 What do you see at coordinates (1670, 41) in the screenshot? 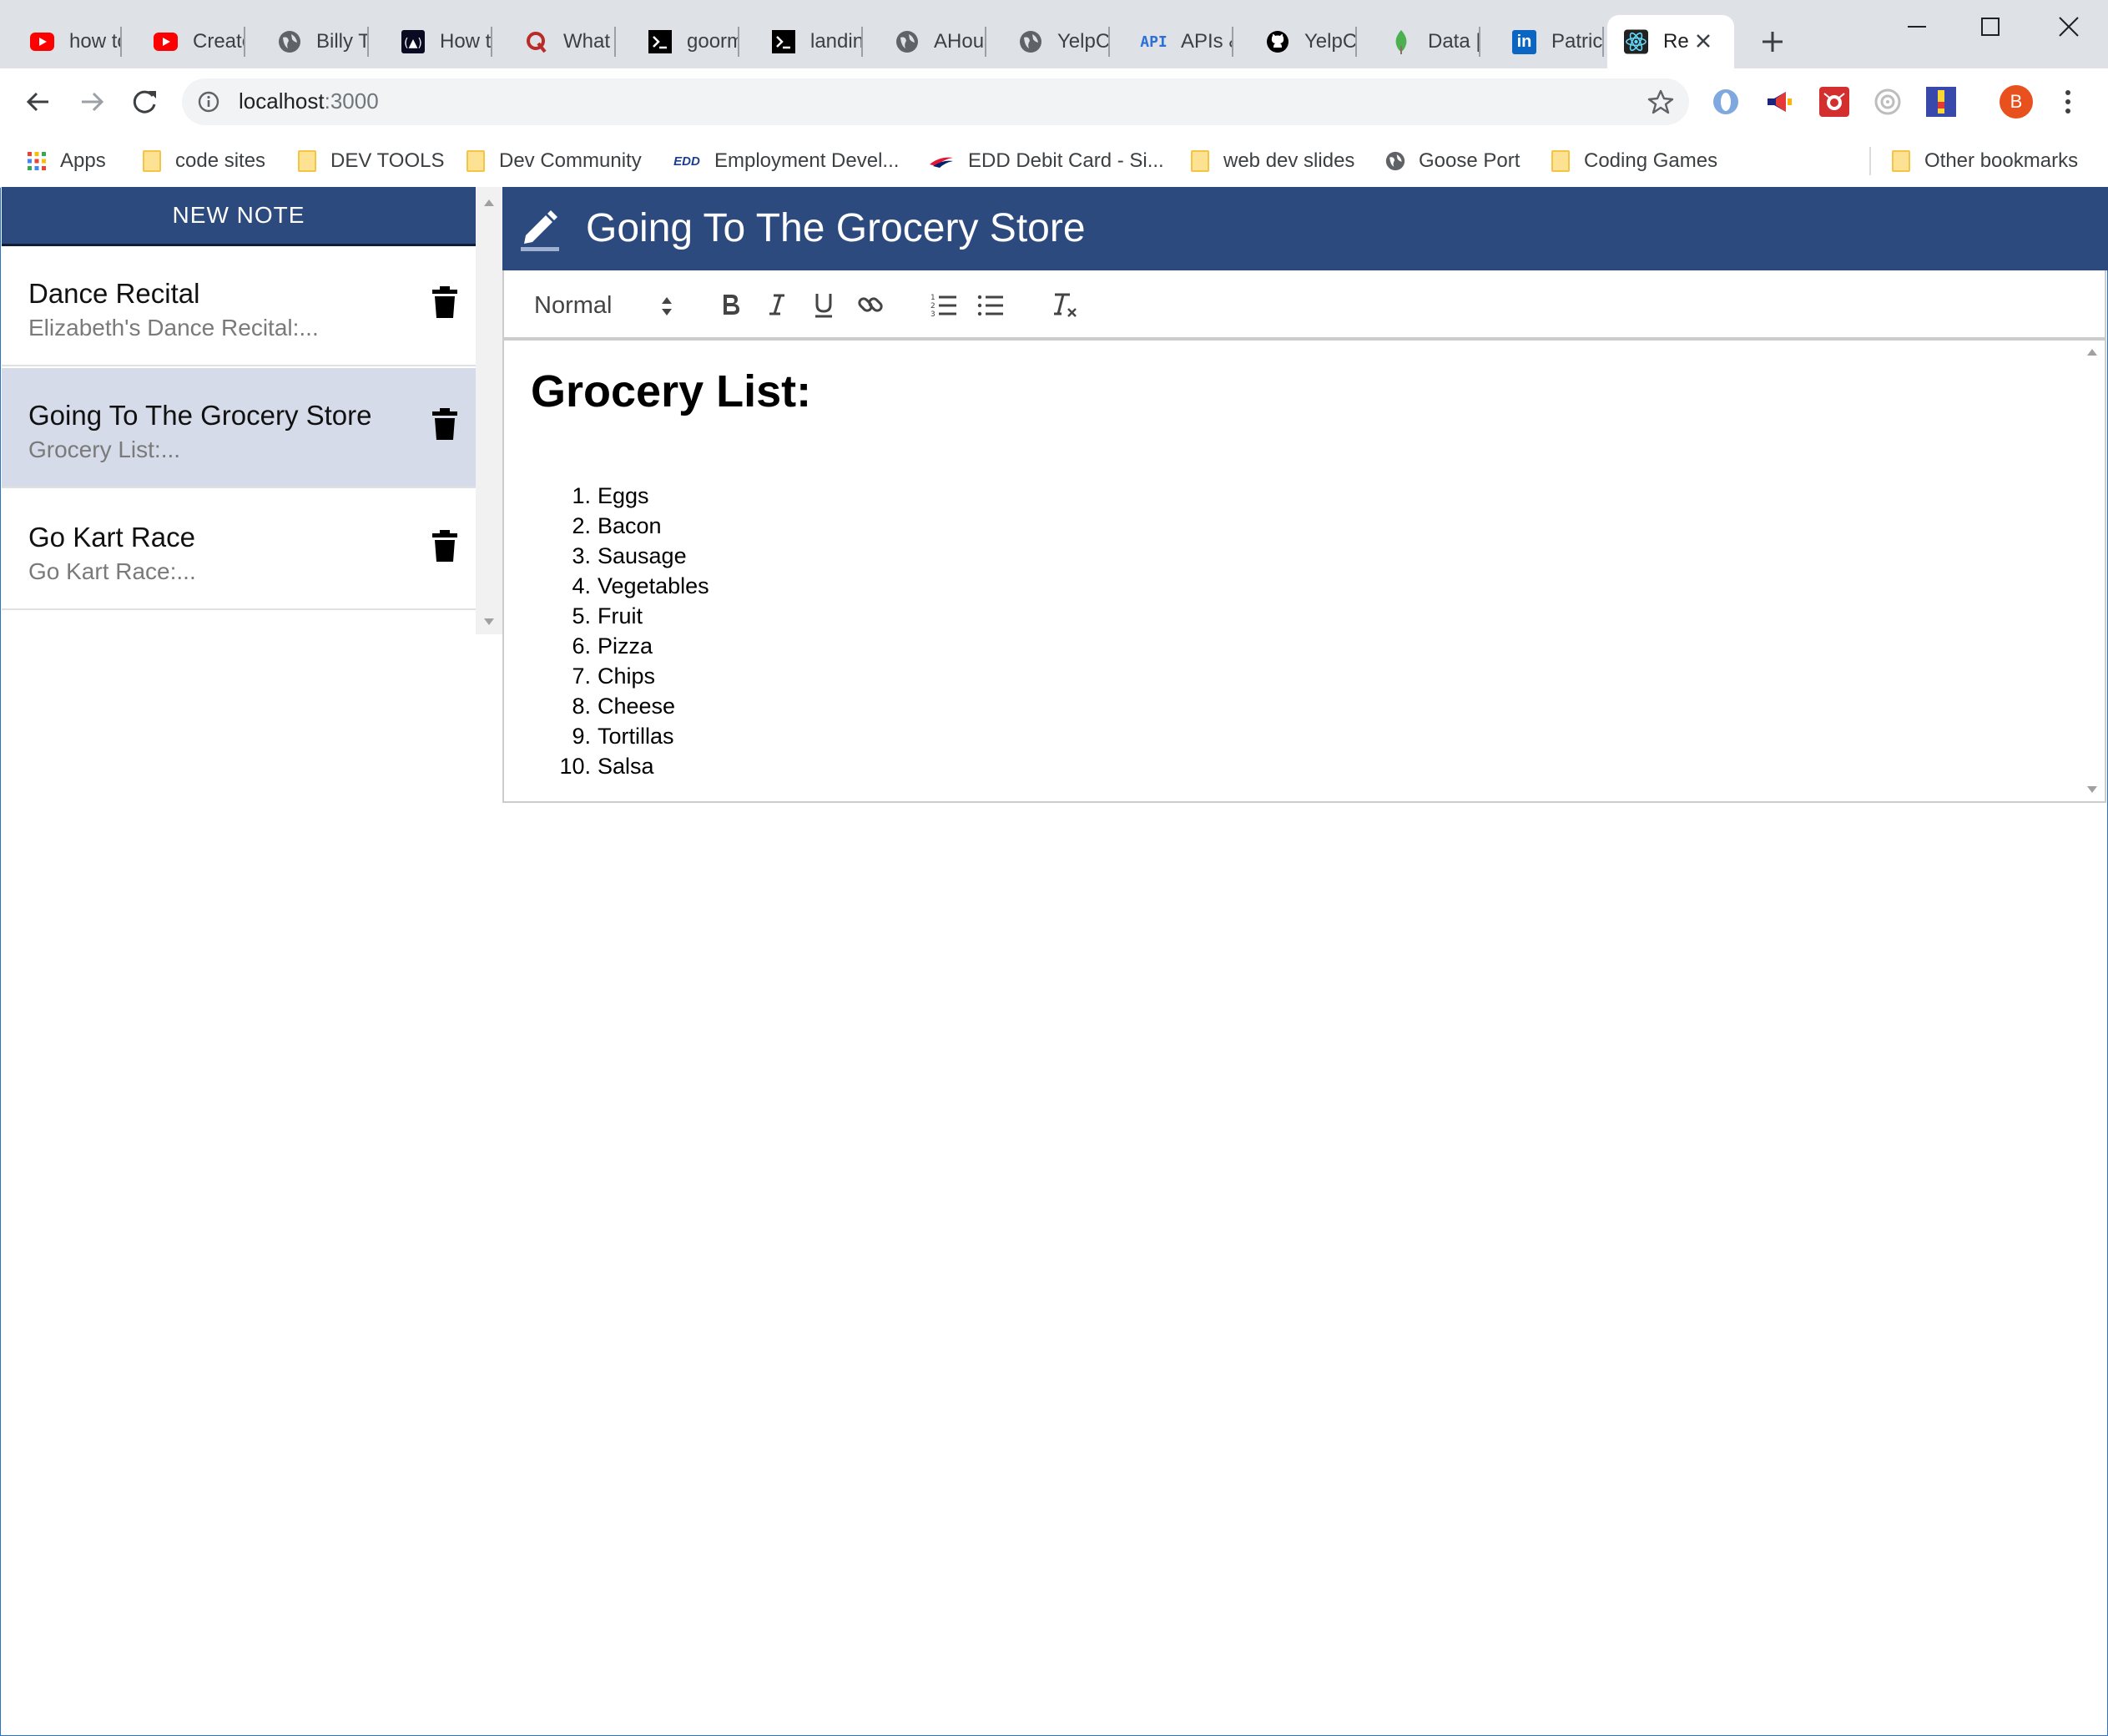
I see `browser-tab-active: Re` at bounding box center [1670, 41].